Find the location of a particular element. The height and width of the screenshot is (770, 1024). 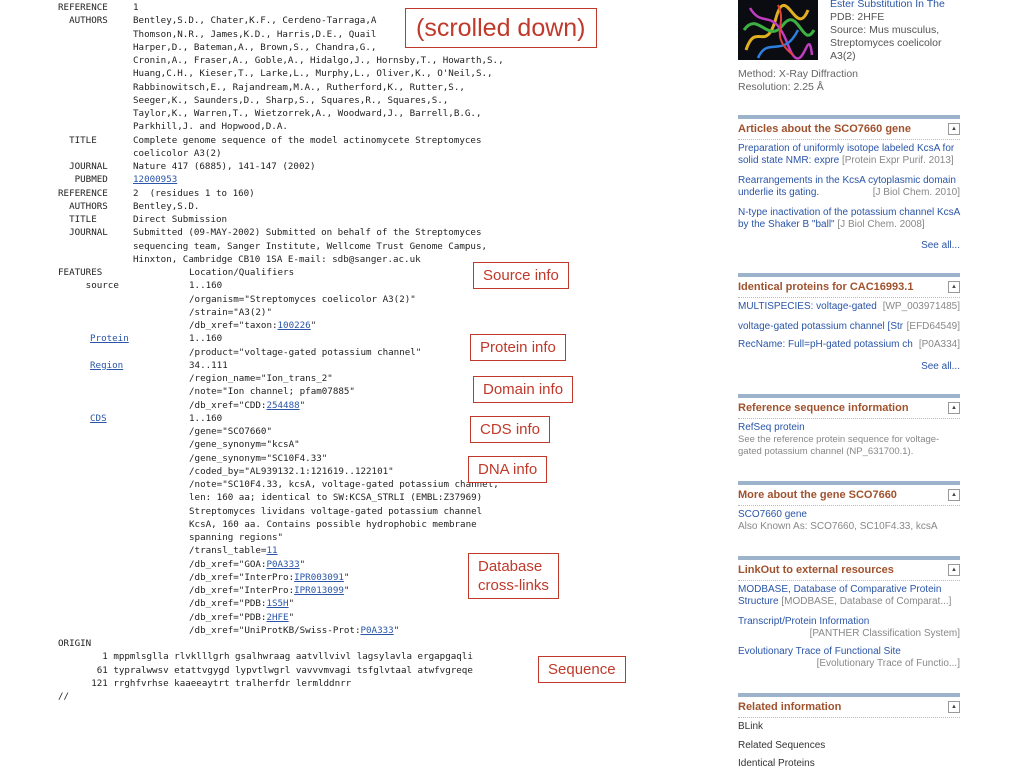

record-value: 1..160 is located at coordinates (206, 418).